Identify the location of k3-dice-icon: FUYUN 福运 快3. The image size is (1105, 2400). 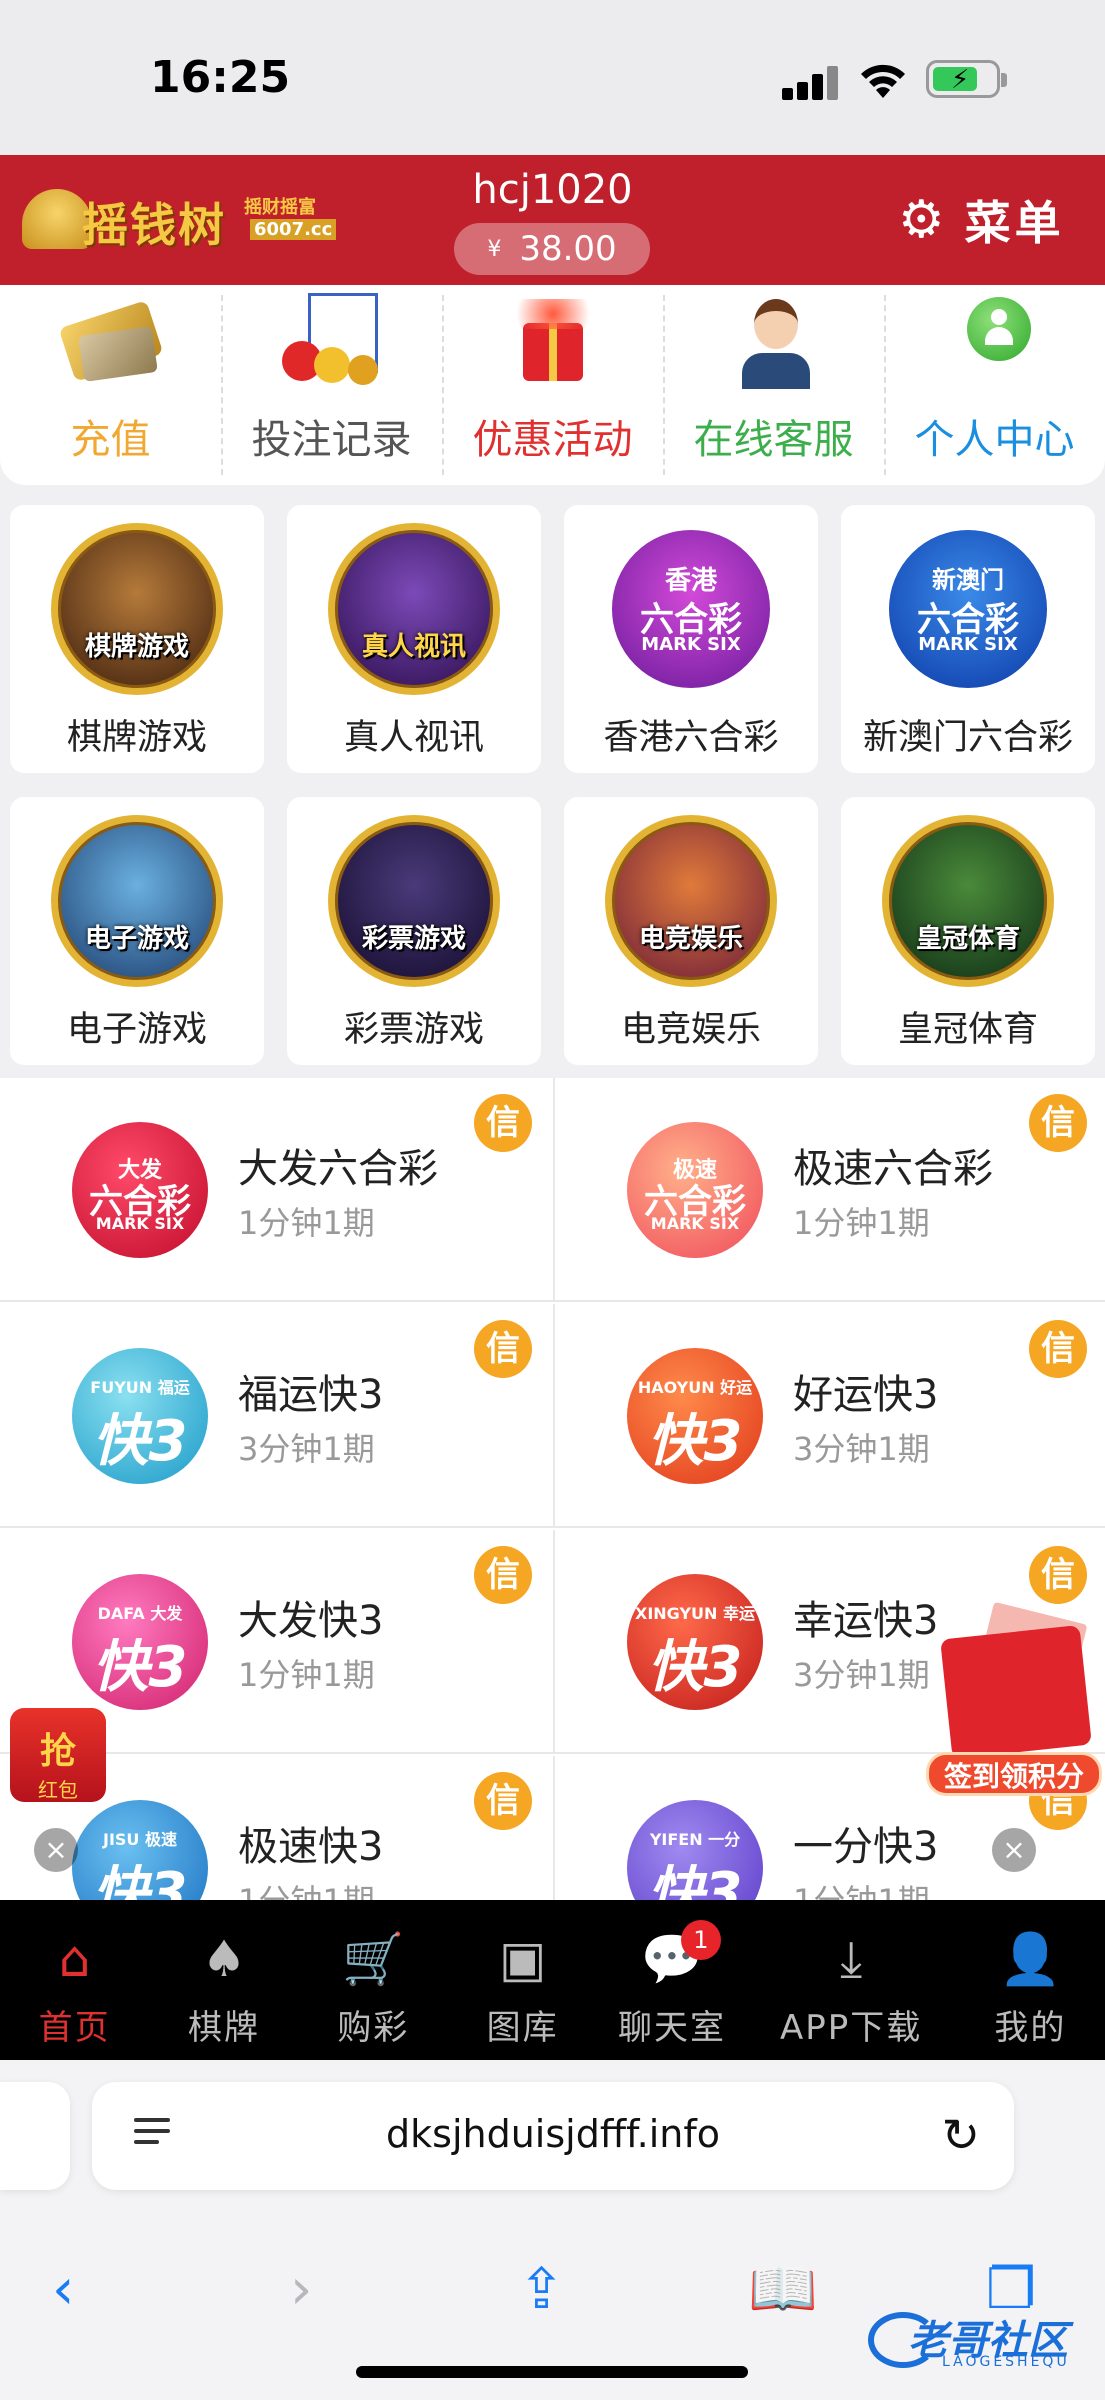
(140, 1416).